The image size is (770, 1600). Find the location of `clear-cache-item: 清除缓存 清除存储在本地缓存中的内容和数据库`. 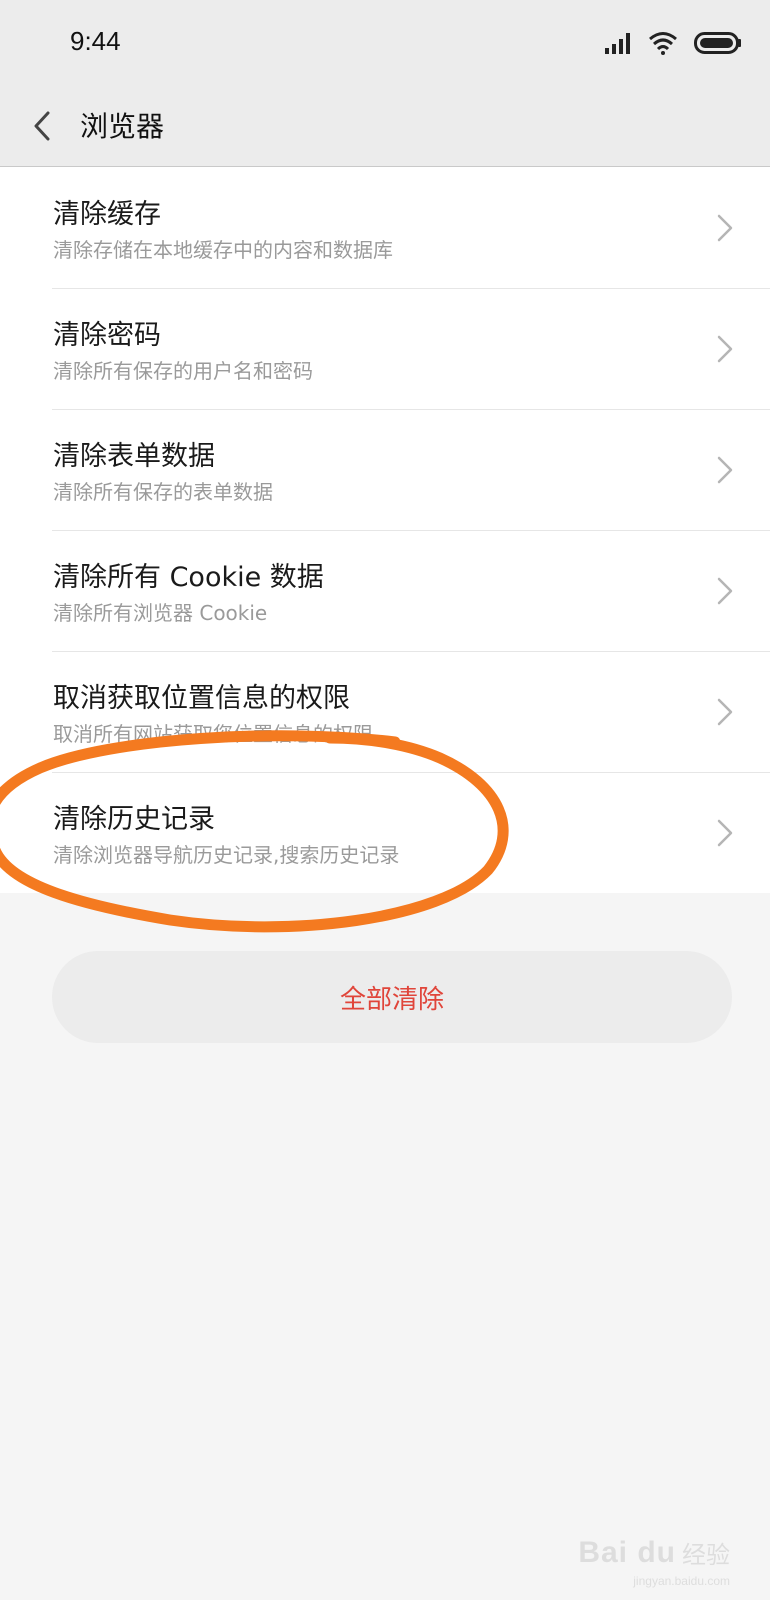

clear-cache-item: 清除缓存 清除存储在本地缓存中的内容和数据库 is located at coordinates (385, 227).